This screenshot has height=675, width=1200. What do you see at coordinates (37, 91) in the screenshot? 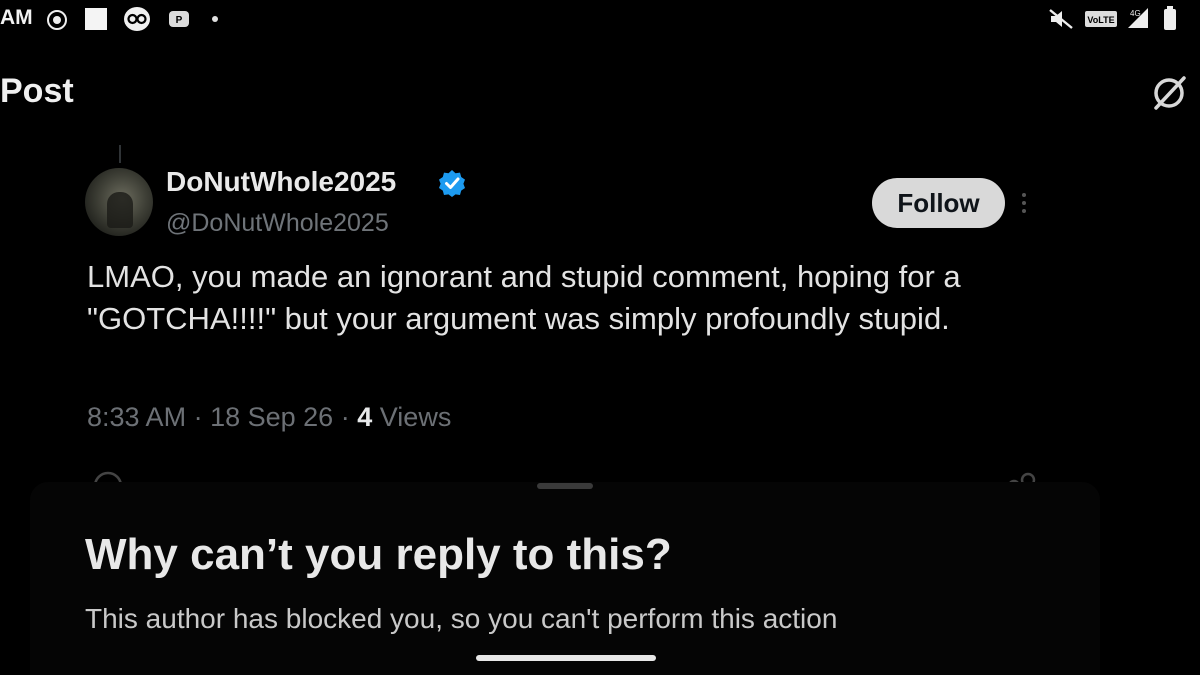
I see `page-title: Post` at bounding box center [37, 91].